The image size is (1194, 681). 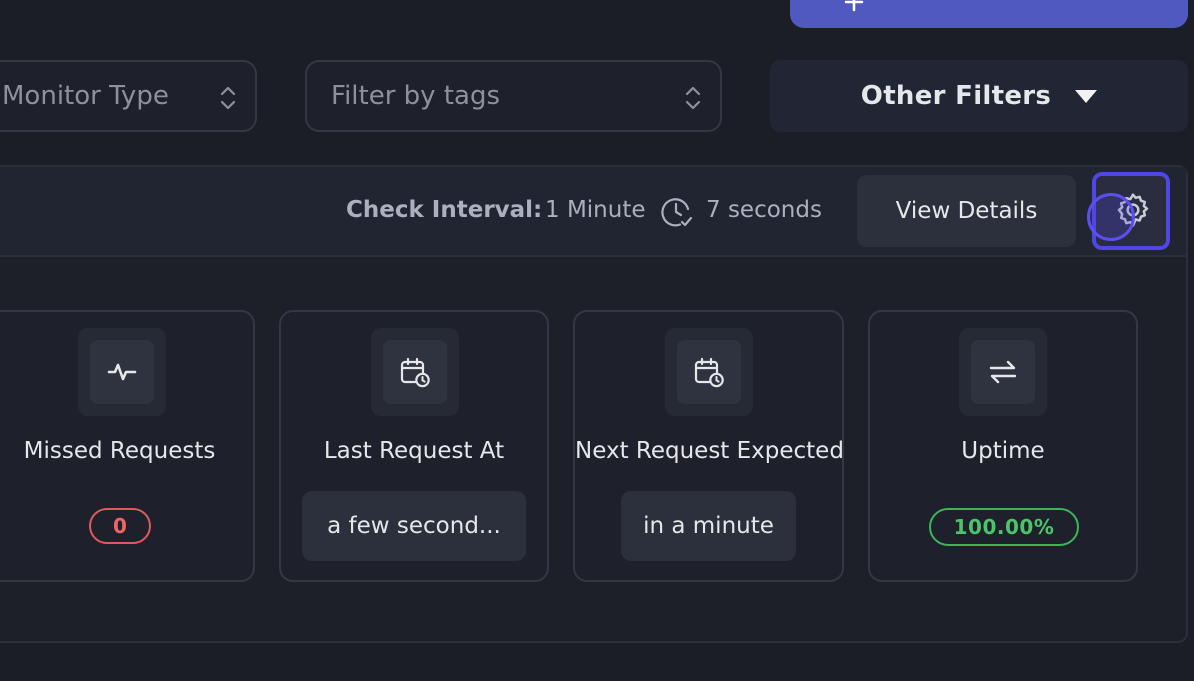 I want to click on tags-filter-select: Filter by tags, so click(x=513, y=96).